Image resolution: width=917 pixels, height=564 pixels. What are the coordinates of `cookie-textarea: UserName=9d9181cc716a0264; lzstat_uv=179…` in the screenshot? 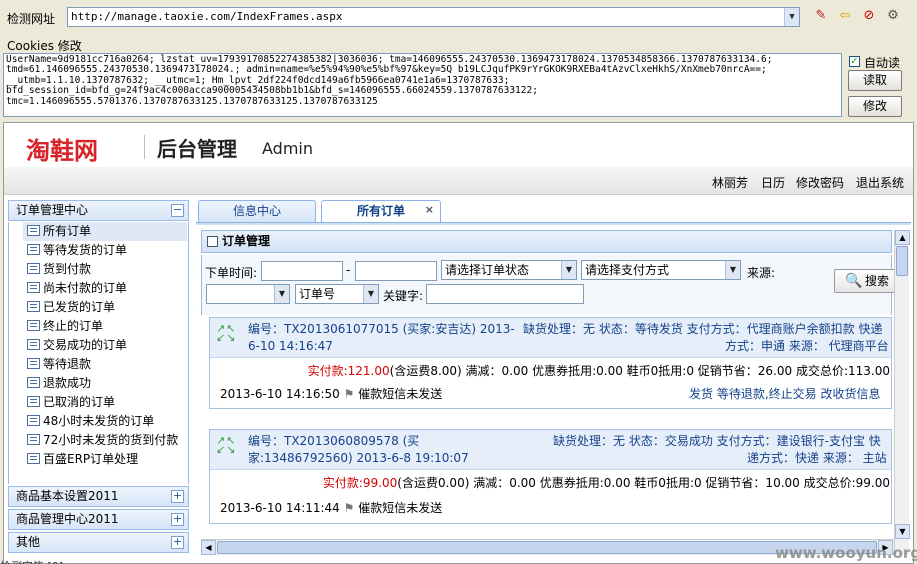 It's located at (422, 85).